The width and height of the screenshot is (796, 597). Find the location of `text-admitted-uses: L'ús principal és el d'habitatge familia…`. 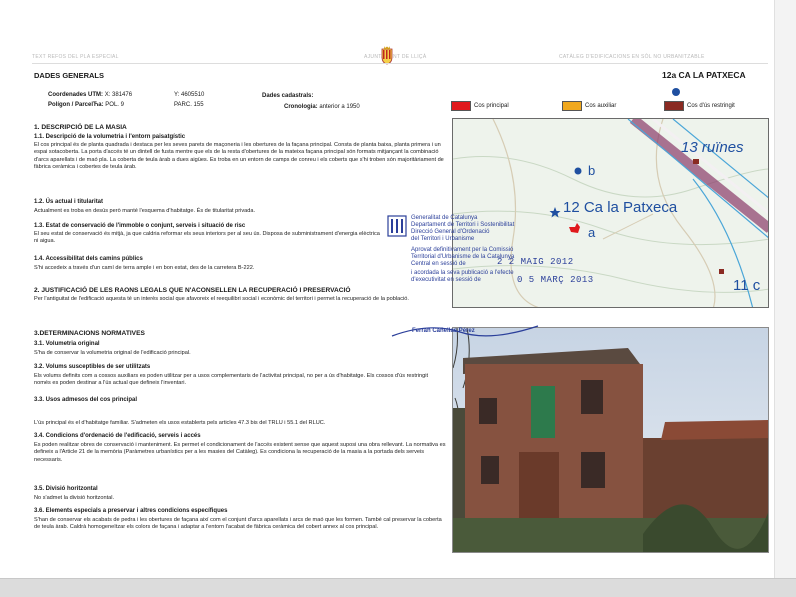

text-admitted-uses: L'ús principal és el d'habitatge familia… is located at coordinates (180, 423).